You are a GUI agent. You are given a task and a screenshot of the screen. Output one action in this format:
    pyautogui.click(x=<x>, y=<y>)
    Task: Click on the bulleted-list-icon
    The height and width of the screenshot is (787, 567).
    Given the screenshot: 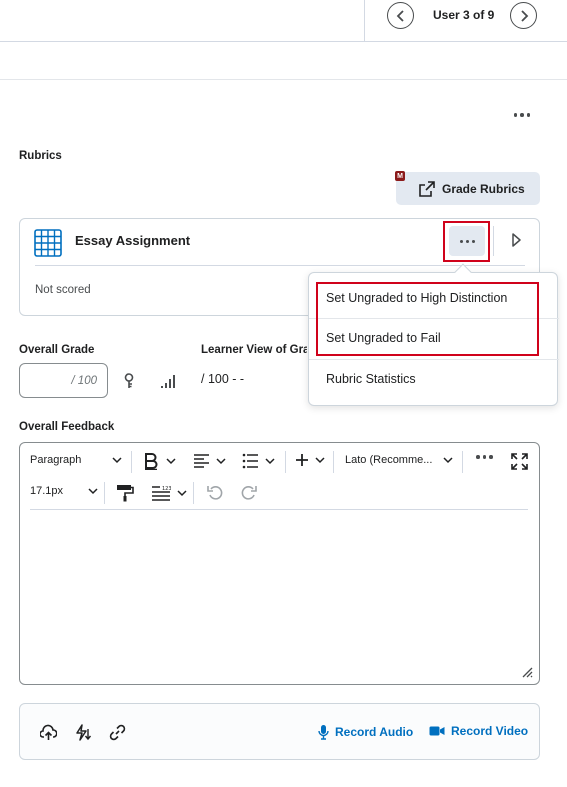 What is the action you would take?
    pyautogui.click(x=250, y=461)
    